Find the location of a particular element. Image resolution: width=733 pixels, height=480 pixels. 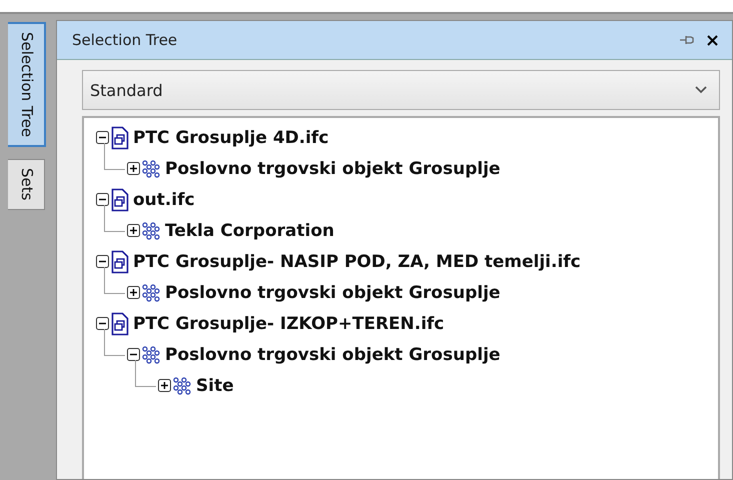

pin-icon is located at coordinates (687, 40).